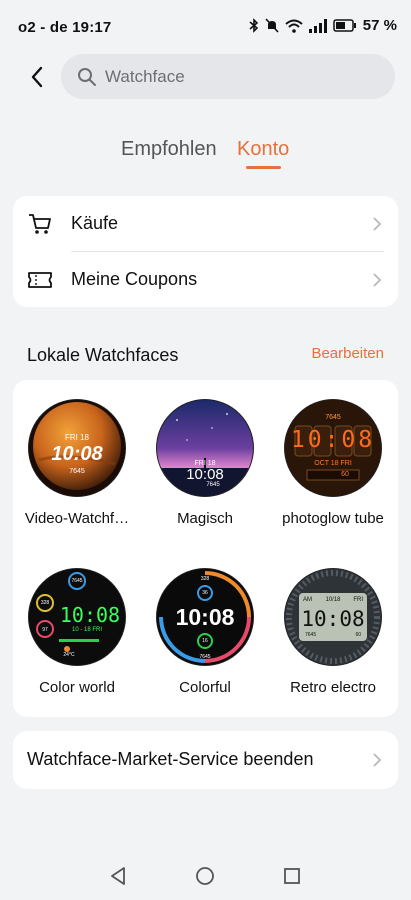 The image size is (411, 900). I want to click on watchface-preview: 328 36 10:08 16 7645, so click(205, 617).